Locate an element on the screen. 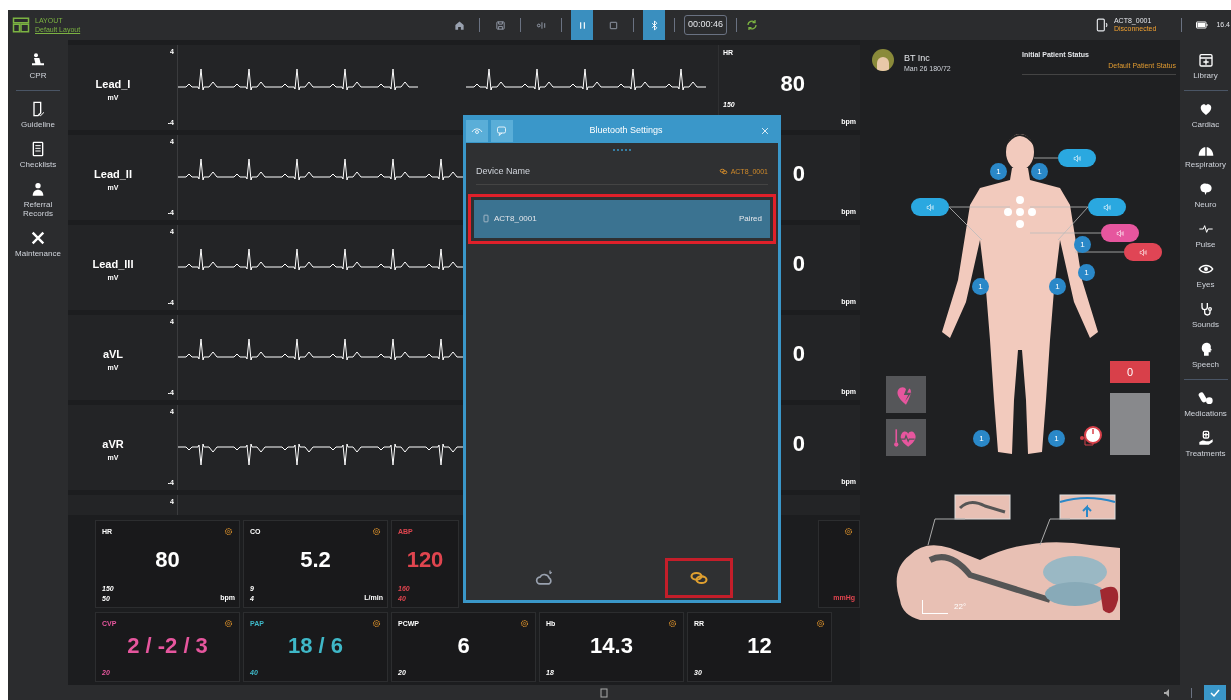  dialog-title: Bluetooth Settings is located at coordinates (626, 130).